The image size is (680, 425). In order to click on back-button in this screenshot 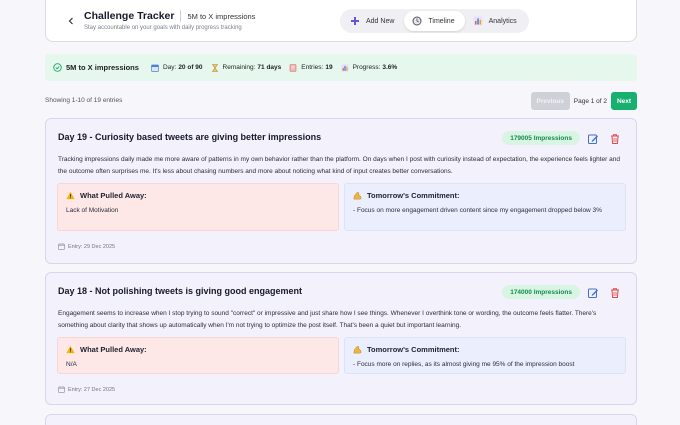, I will do `click(71, 21)`.